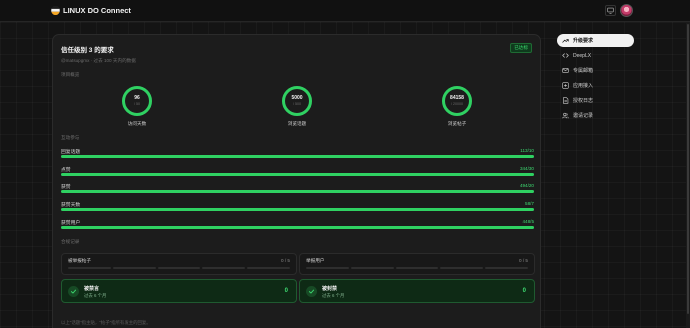 Image resolution: width=690 pixels, height=328 pixels. I want to click on bar-value: 344/30, so click(526, 168).